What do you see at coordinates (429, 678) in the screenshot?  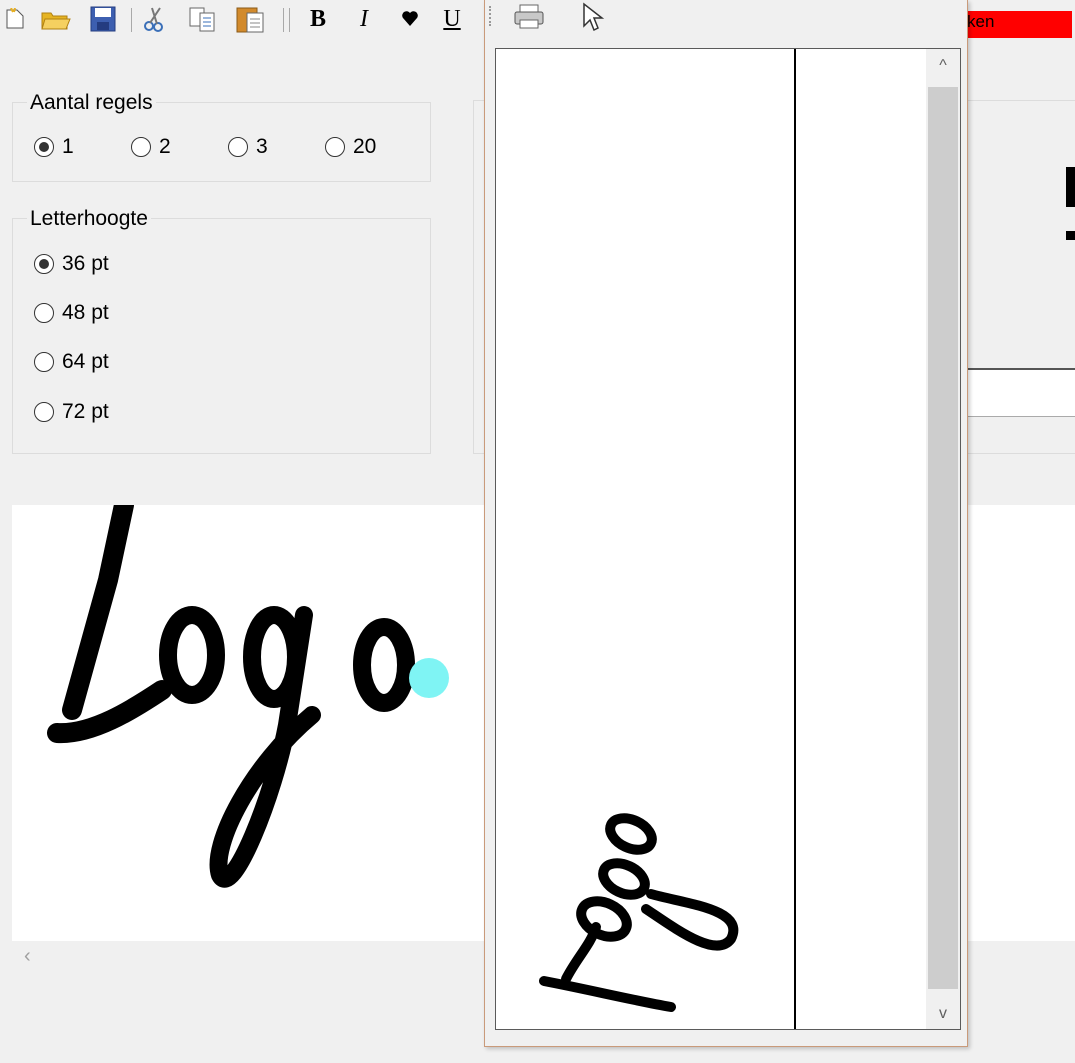 I see `logo-dot` at bounding box center [429, 678].